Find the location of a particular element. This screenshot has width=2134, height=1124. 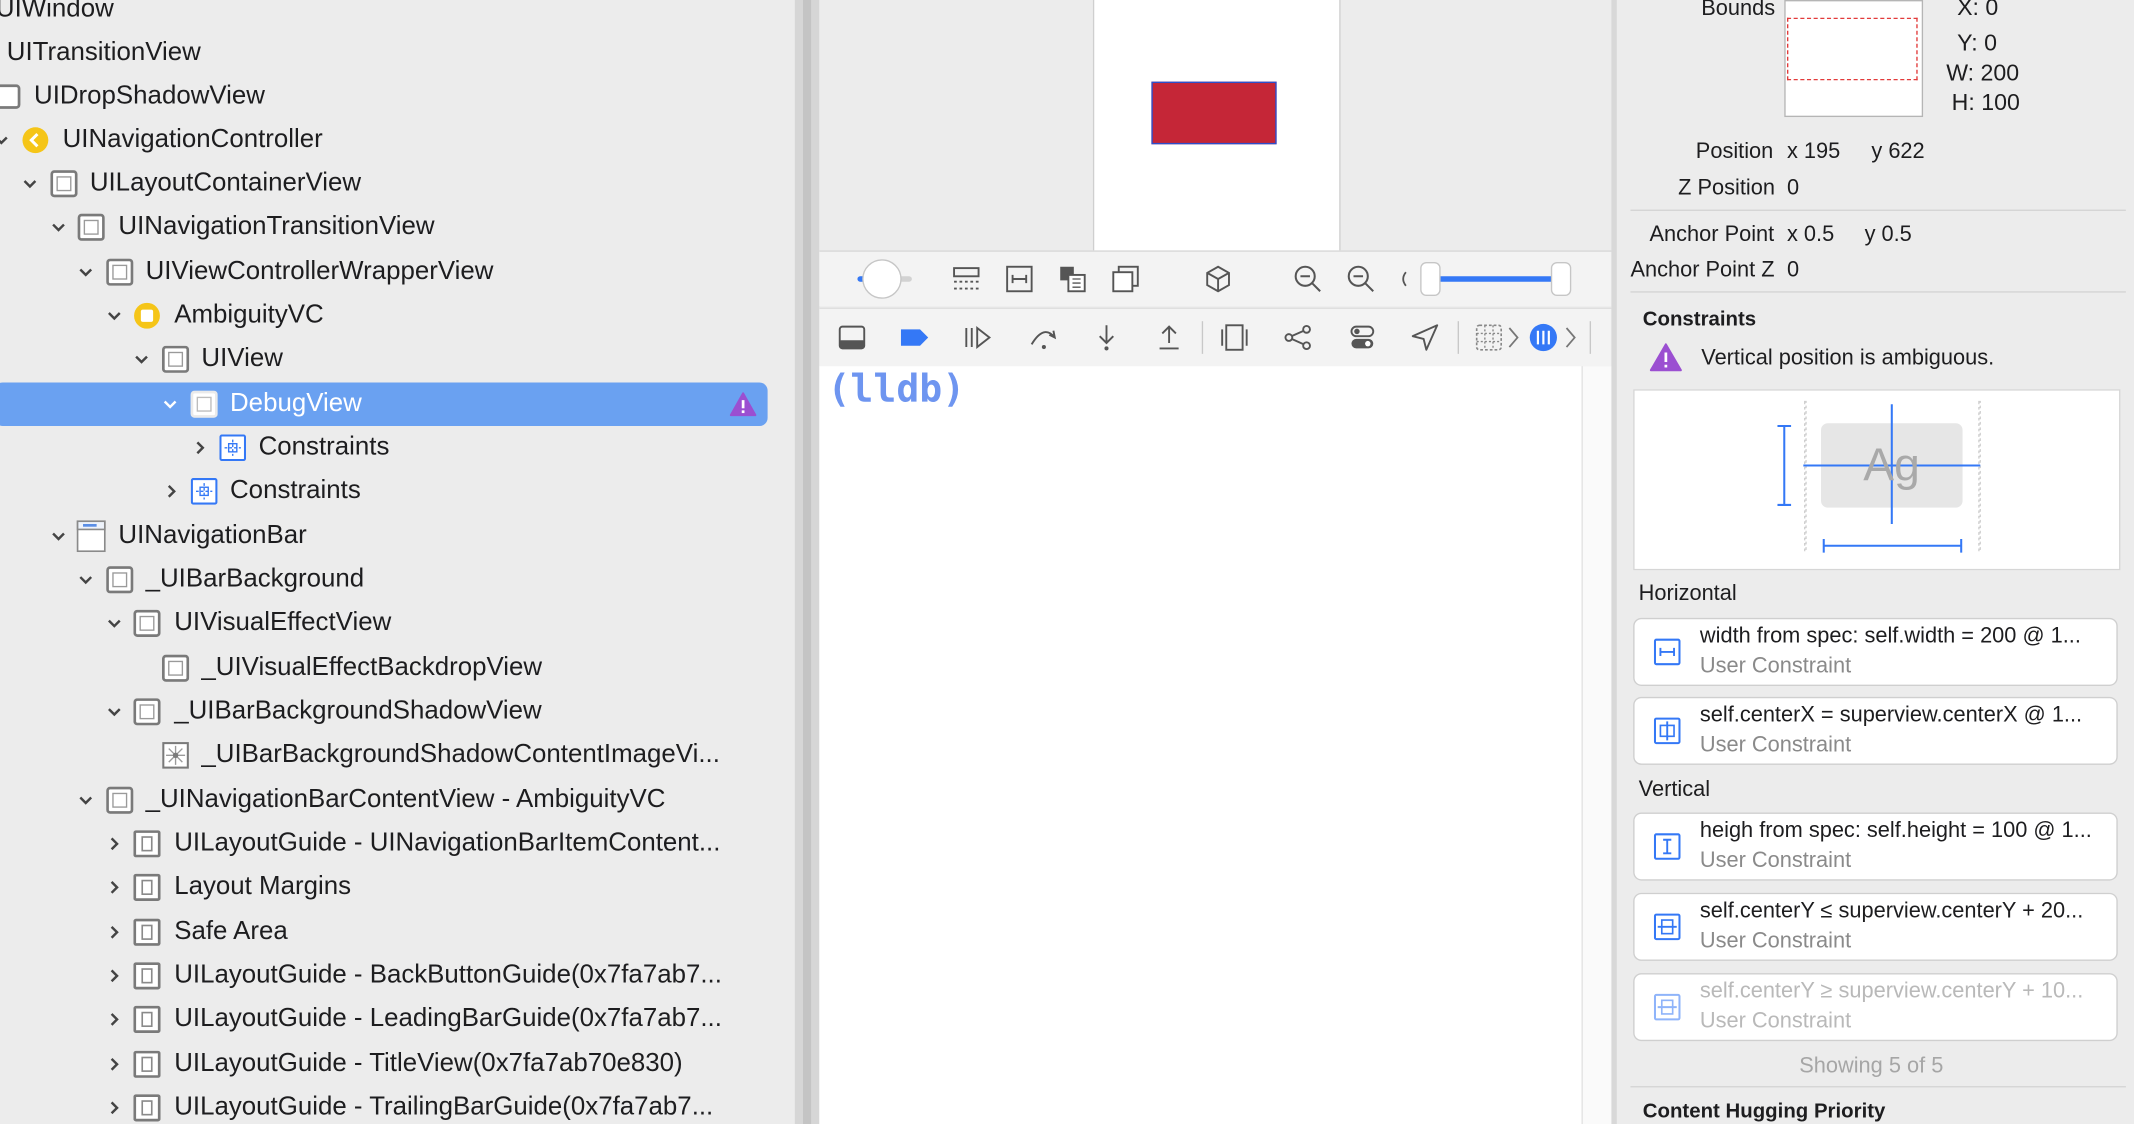

memory-graph-icon is located at coordinates (1298, 337).